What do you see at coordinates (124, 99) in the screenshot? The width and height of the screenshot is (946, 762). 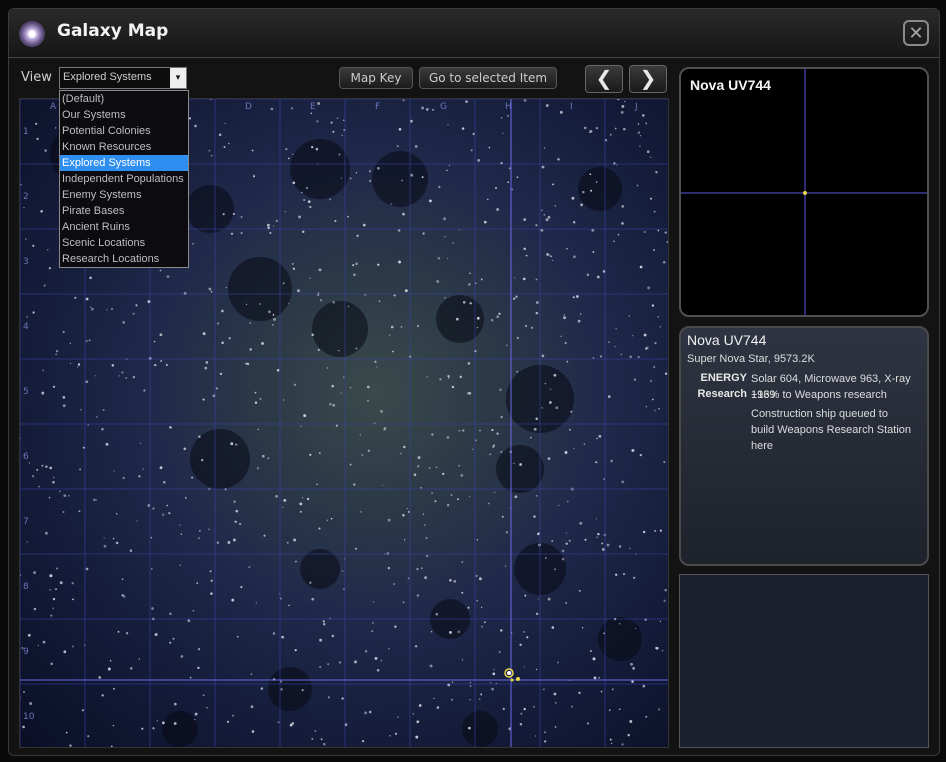 I see `view-option: (Default)` at bounding box center [124, 99].